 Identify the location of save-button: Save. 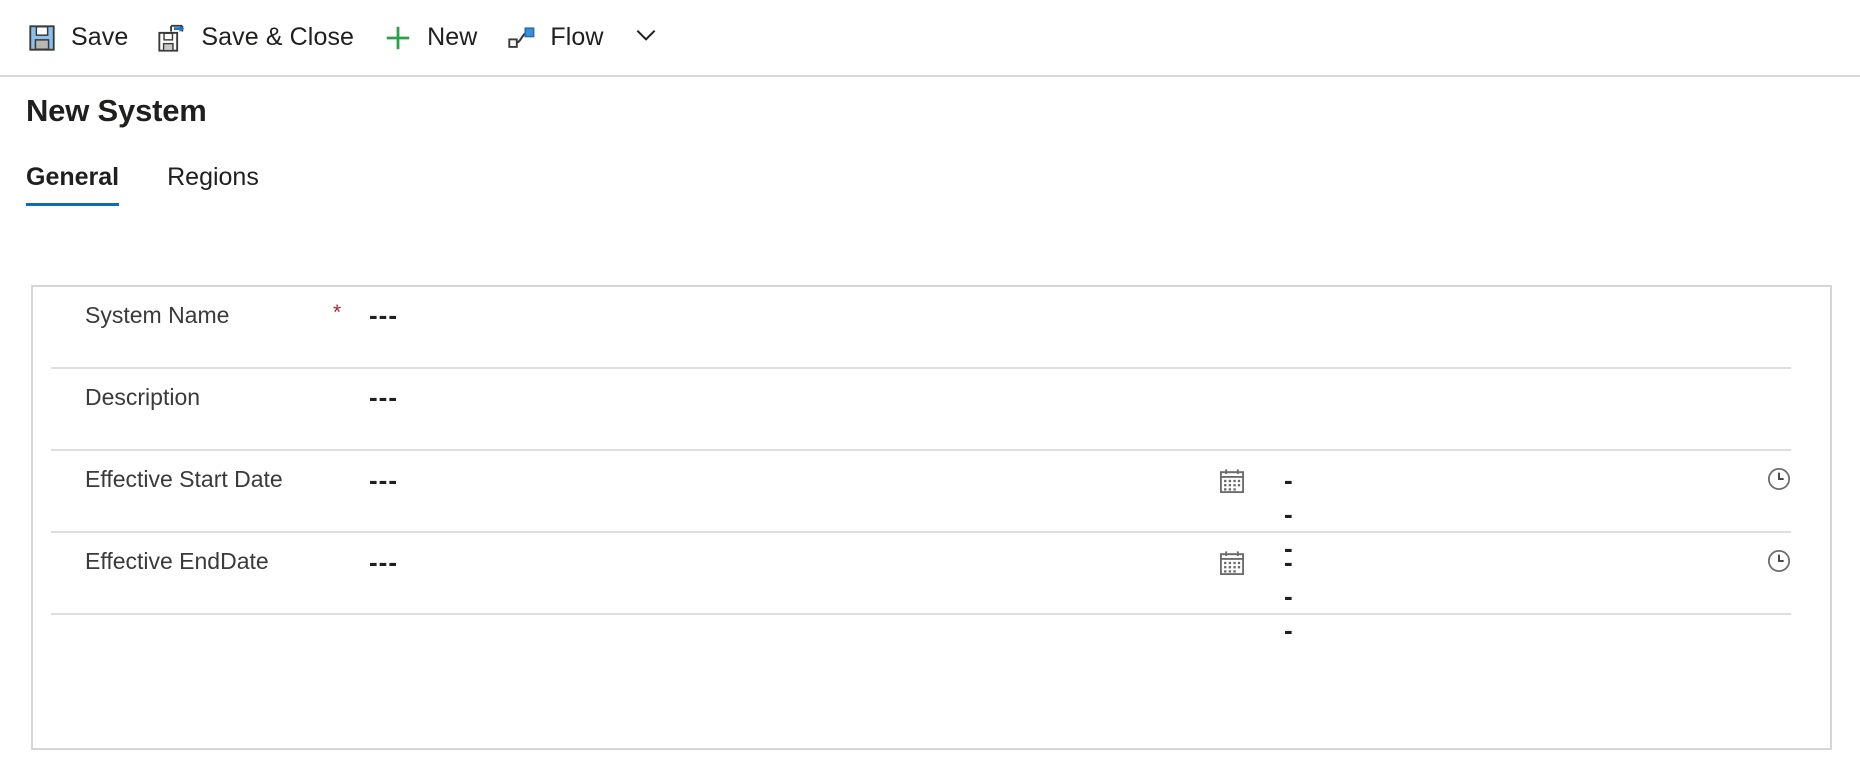
(77, 38).